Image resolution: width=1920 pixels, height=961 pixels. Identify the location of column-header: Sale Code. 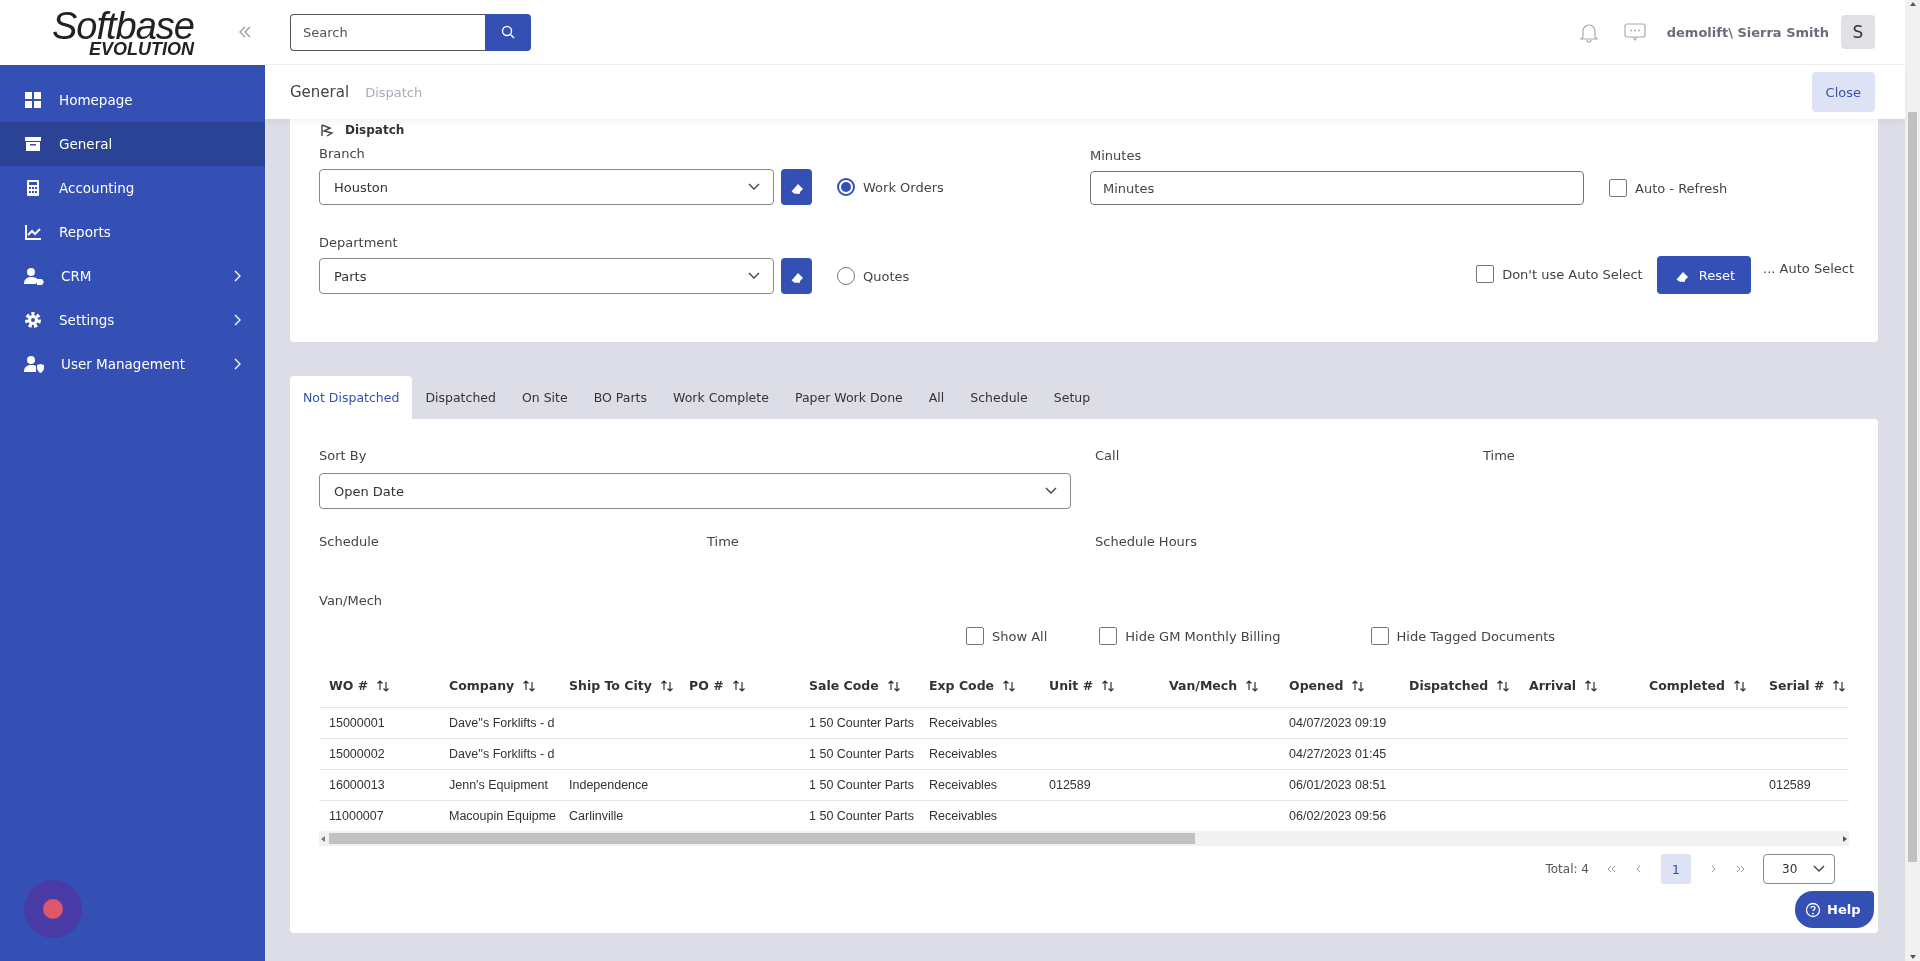
(844, 686).